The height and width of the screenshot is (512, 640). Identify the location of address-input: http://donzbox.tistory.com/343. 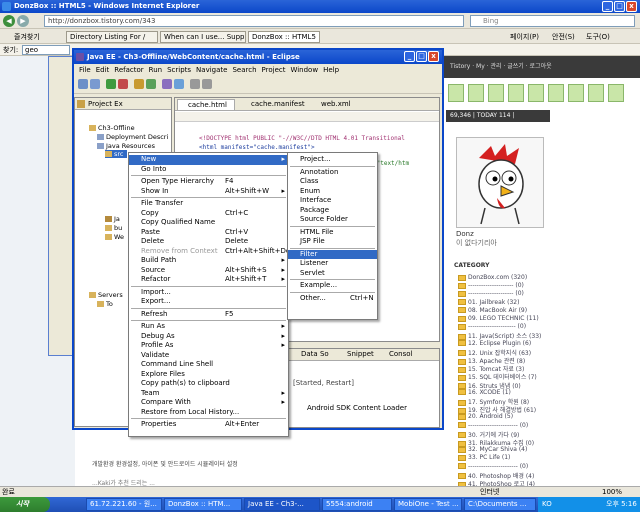
(254, 21).